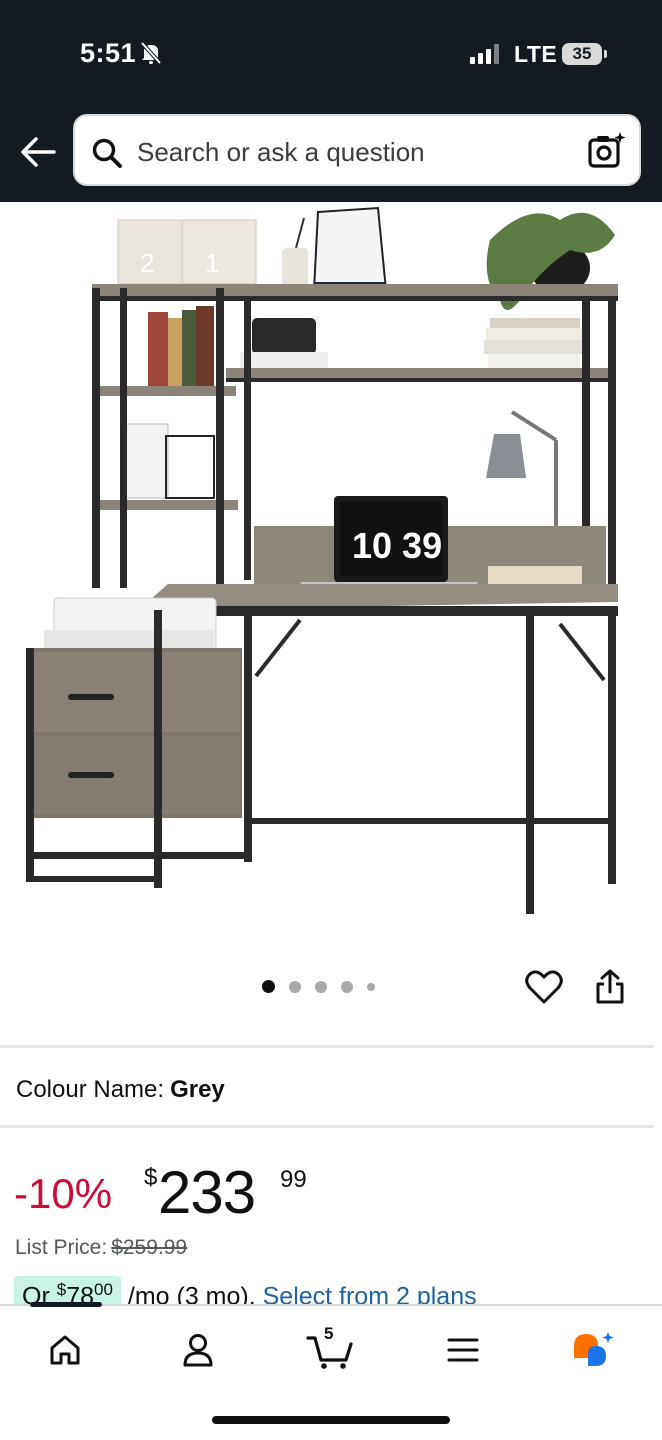 This screenshot has height=1440, width=662. Describe the element at coordinates (103, 1289) in the screenshot. I see `installment-fraction: 00` at that location.